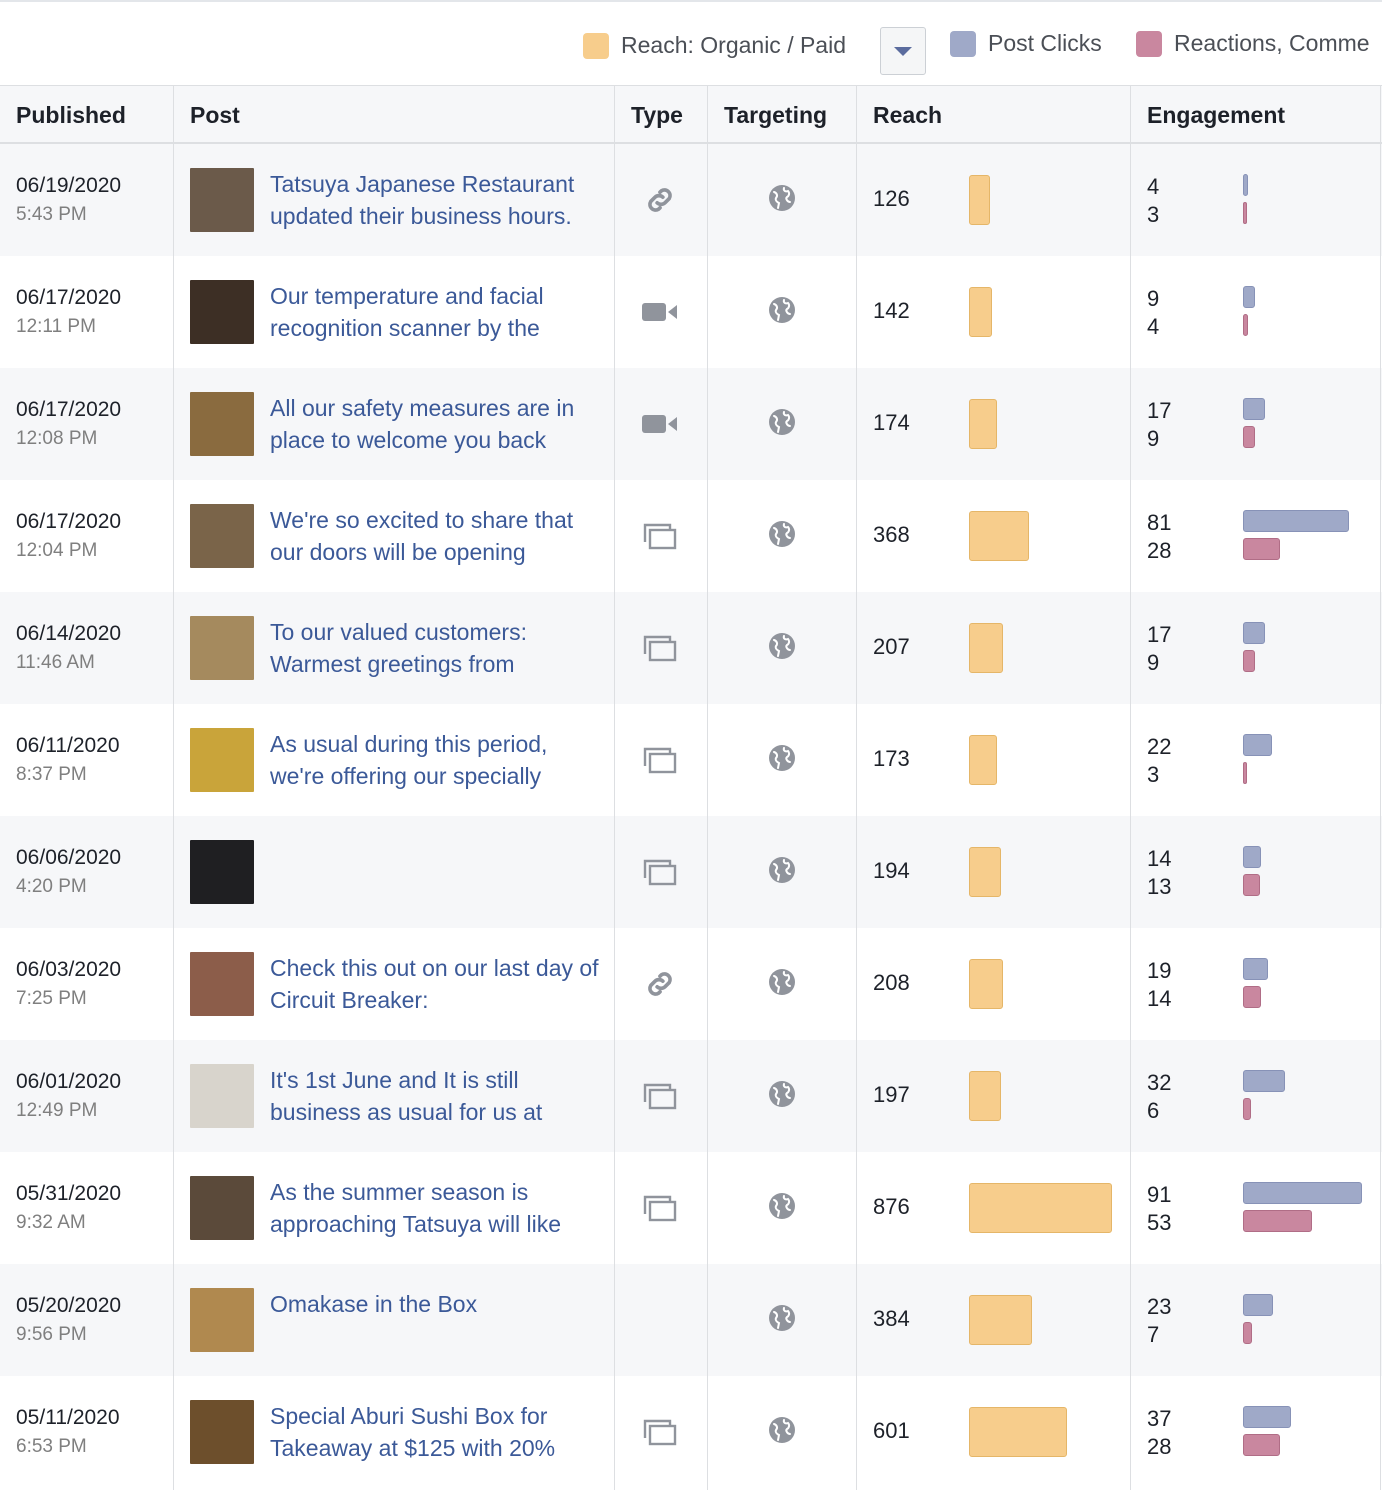 Image resolution: width=1382 pixels, height=1490 pixels. What do you see at coordinates (1153, 186) in the screenshot?
I see `post-clicks-value: 4` at bounding box center [1153, 186].